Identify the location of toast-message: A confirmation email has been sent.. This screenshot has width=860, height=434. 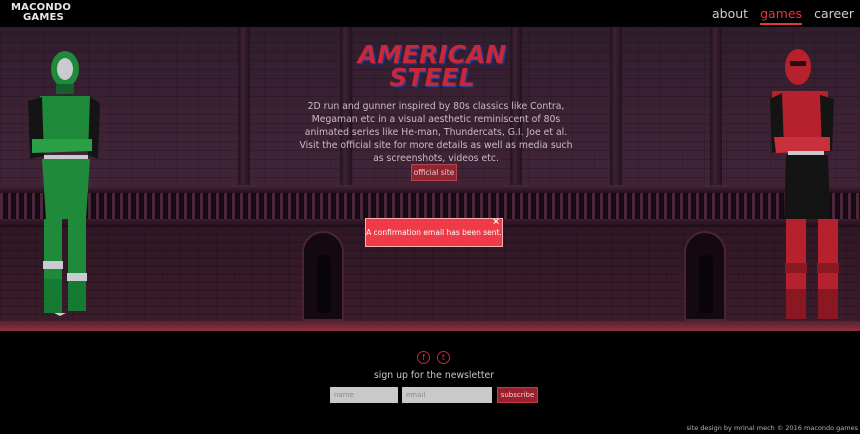
(434, 232).